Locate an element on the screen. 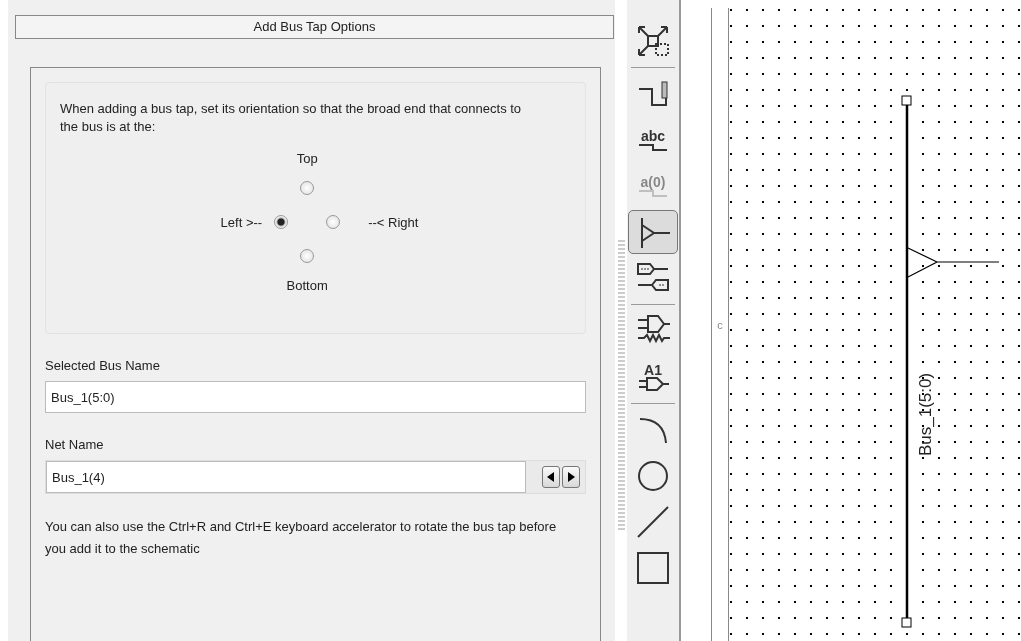  left-triangle-icon is located at coordinates (551, 477).